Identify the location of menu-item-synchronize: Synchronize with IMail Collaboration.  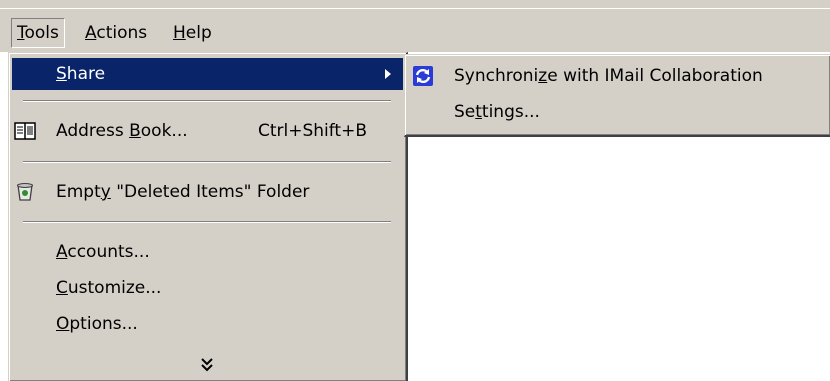
(618, 76).